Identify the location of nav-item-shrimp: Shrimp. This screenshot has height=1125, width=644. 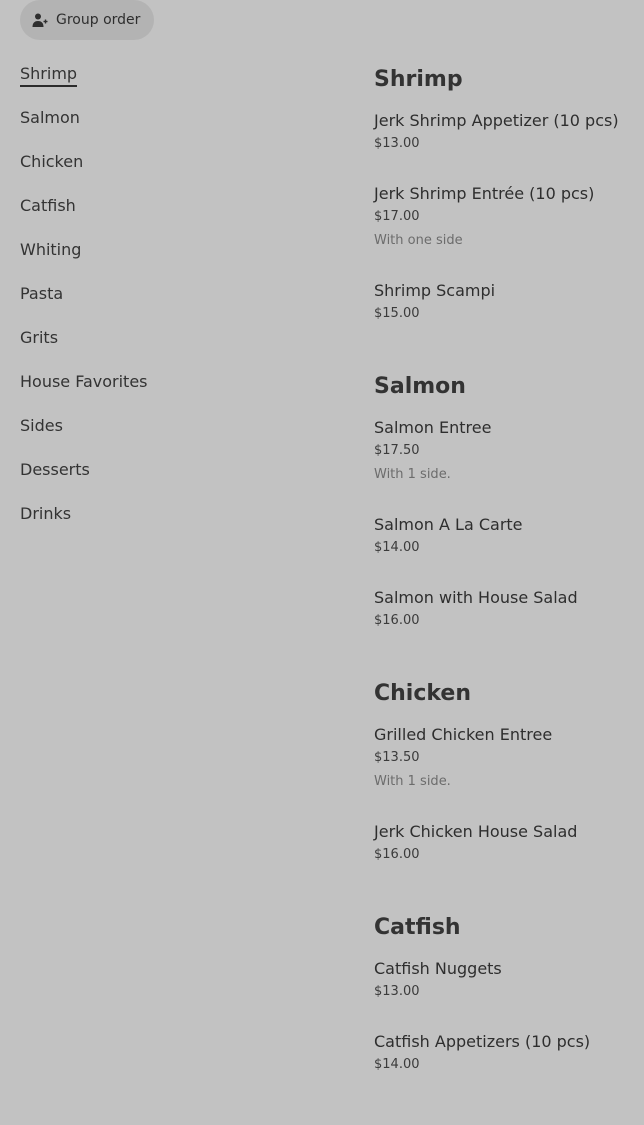
(84, 85).